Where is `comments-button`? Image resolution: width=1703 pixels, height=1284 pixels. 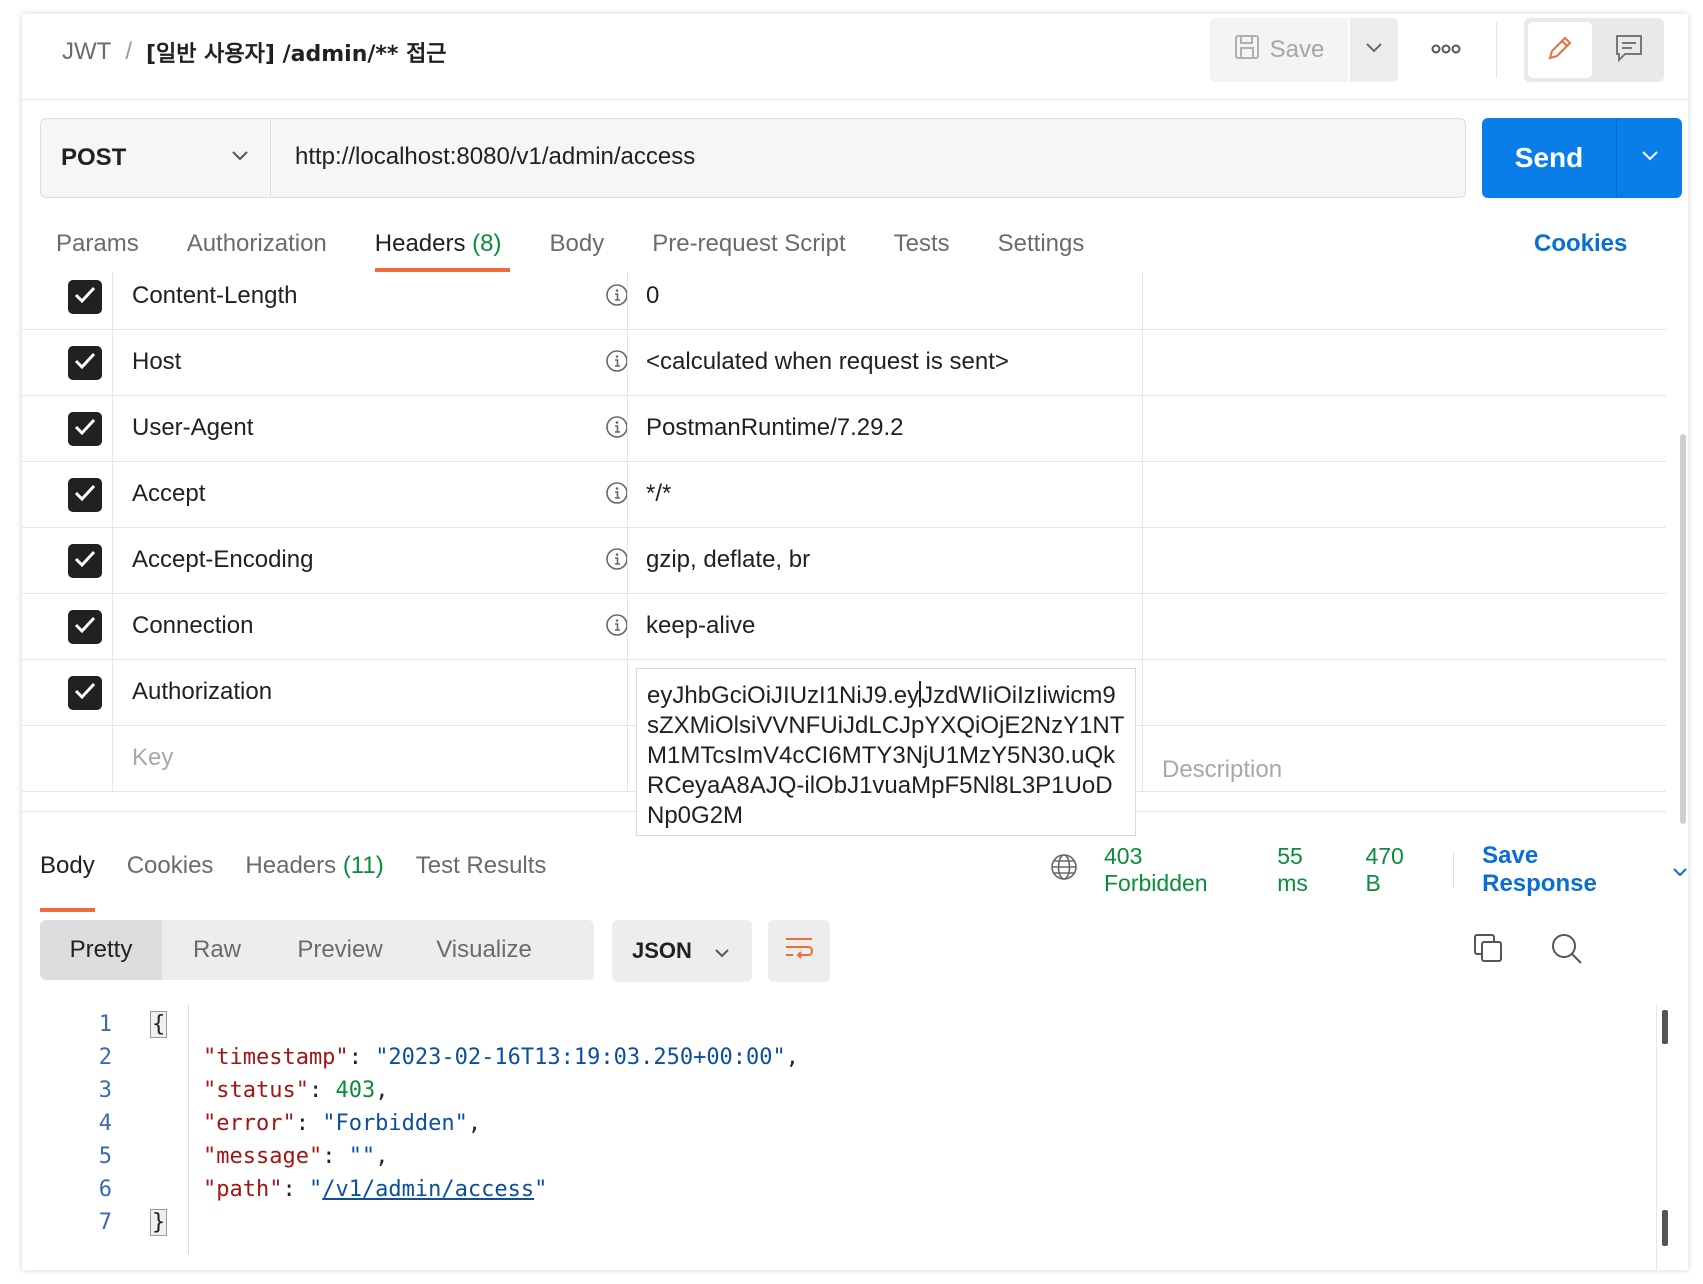
comments-button is located at coordinates (1629, 50).